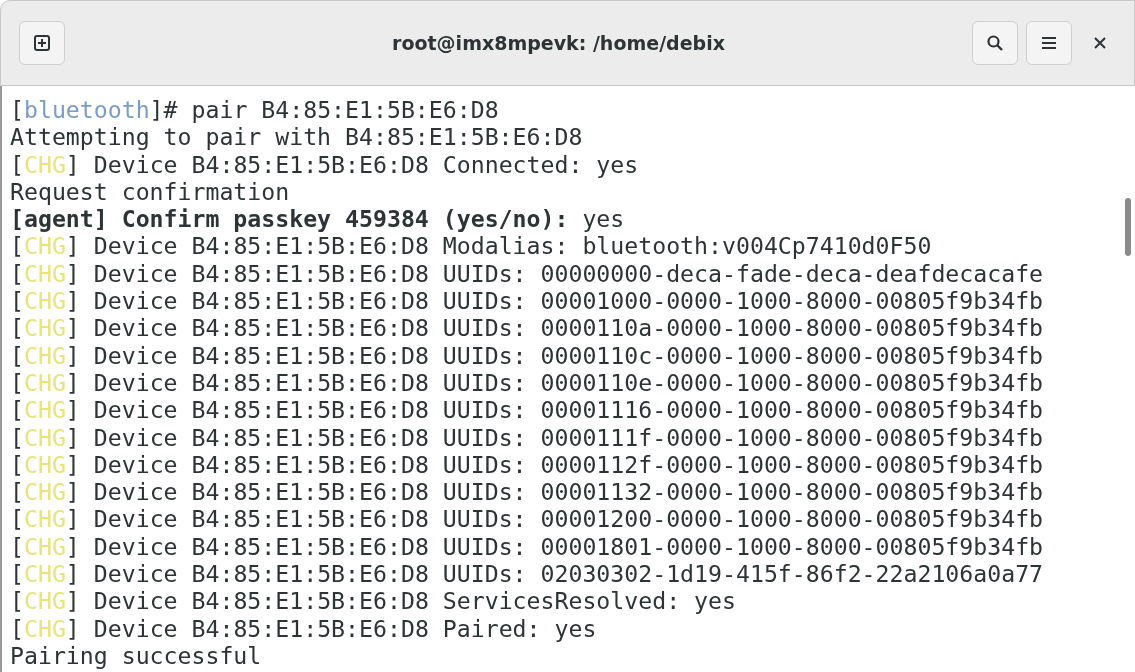  Describe the element at coordinates (304, 628) in the screenshot. I see `terminal-line: [CHG] Device B4:85:E1:5B:E6:D8 Paired: yes` at that location.